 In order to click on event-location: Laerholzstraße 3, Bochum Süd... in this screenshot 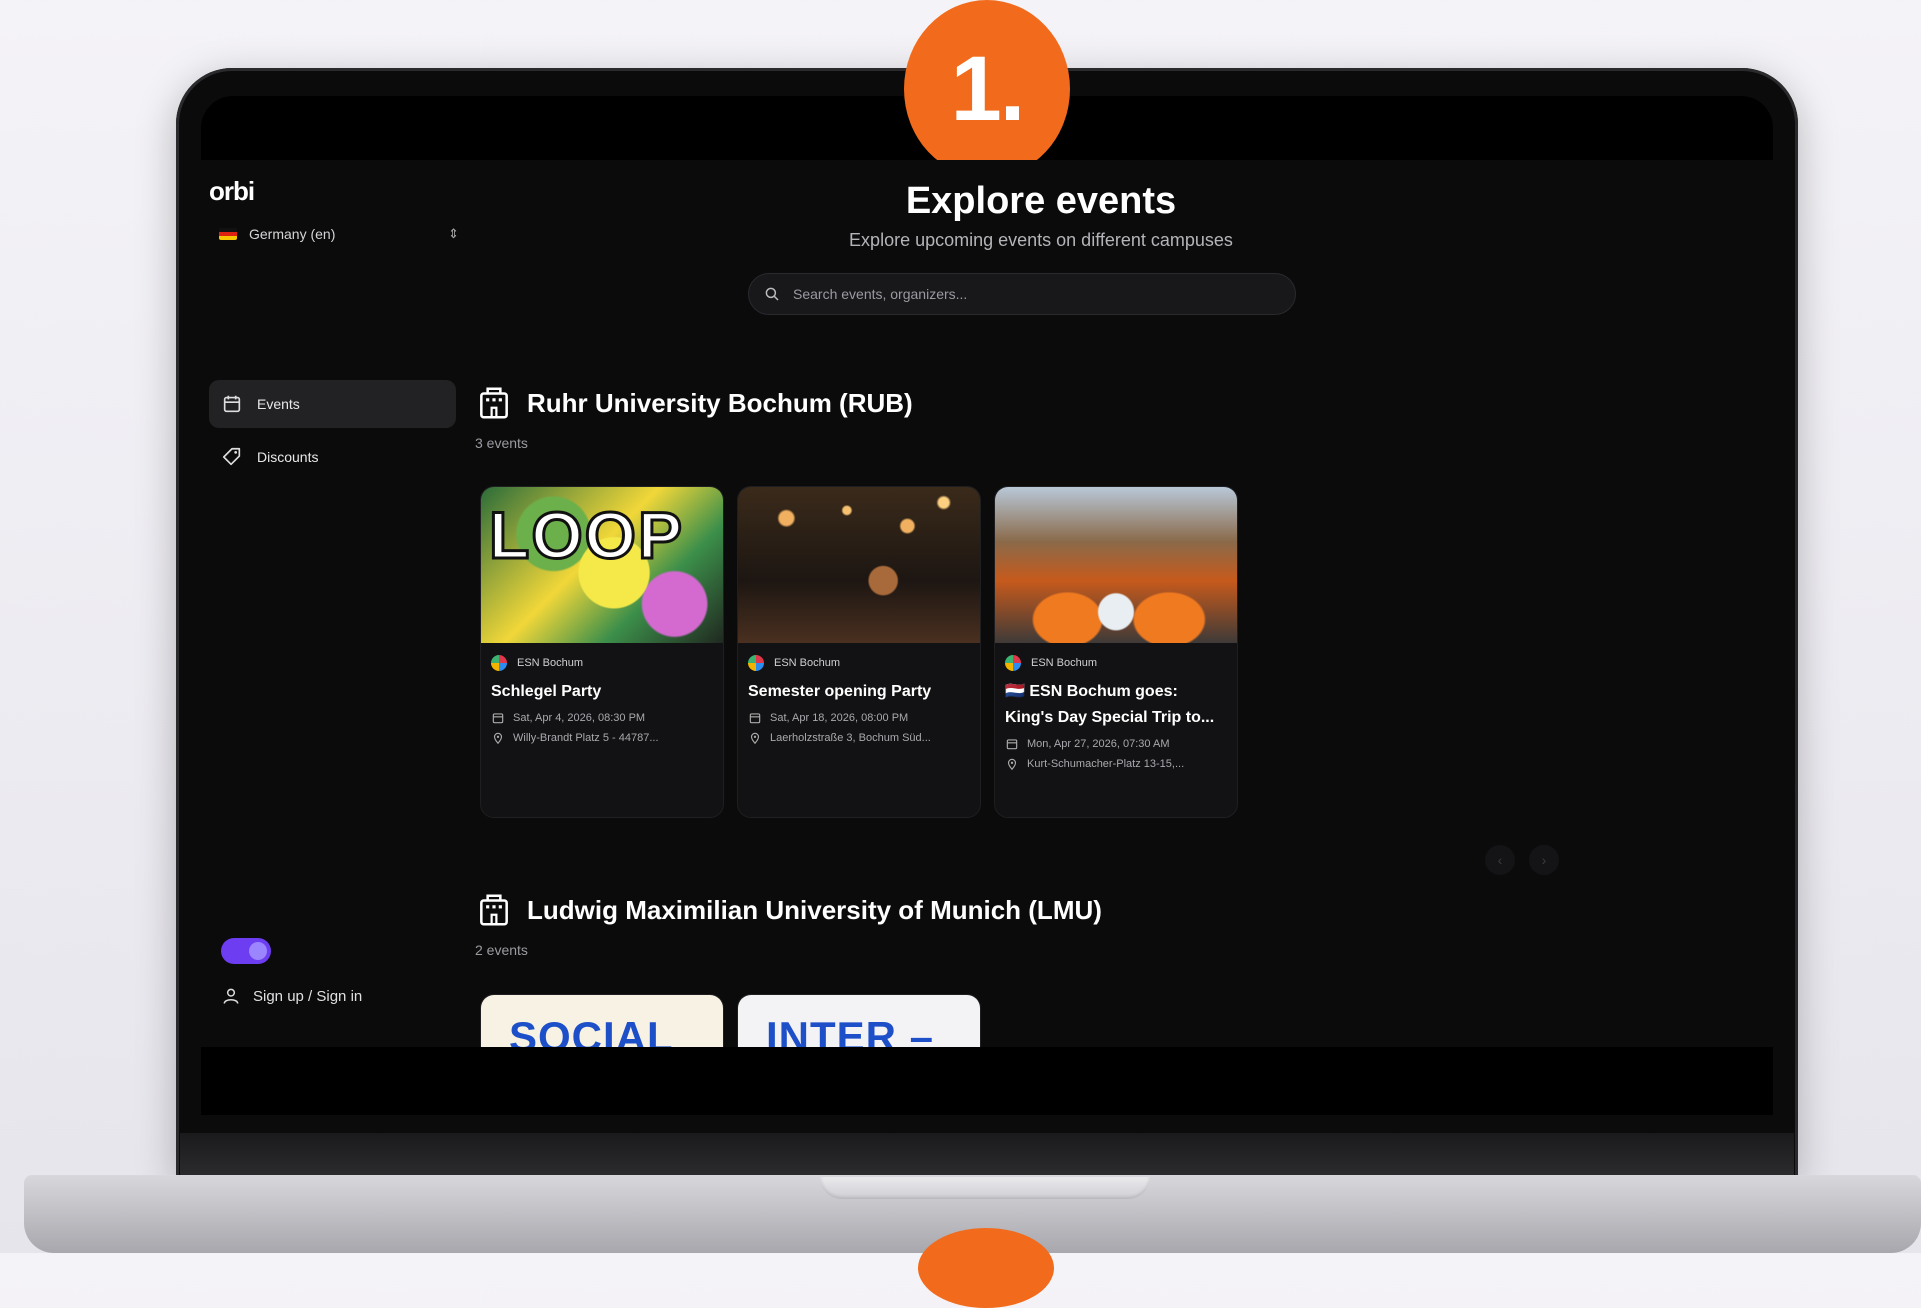, I will do `click(859, 738)`.